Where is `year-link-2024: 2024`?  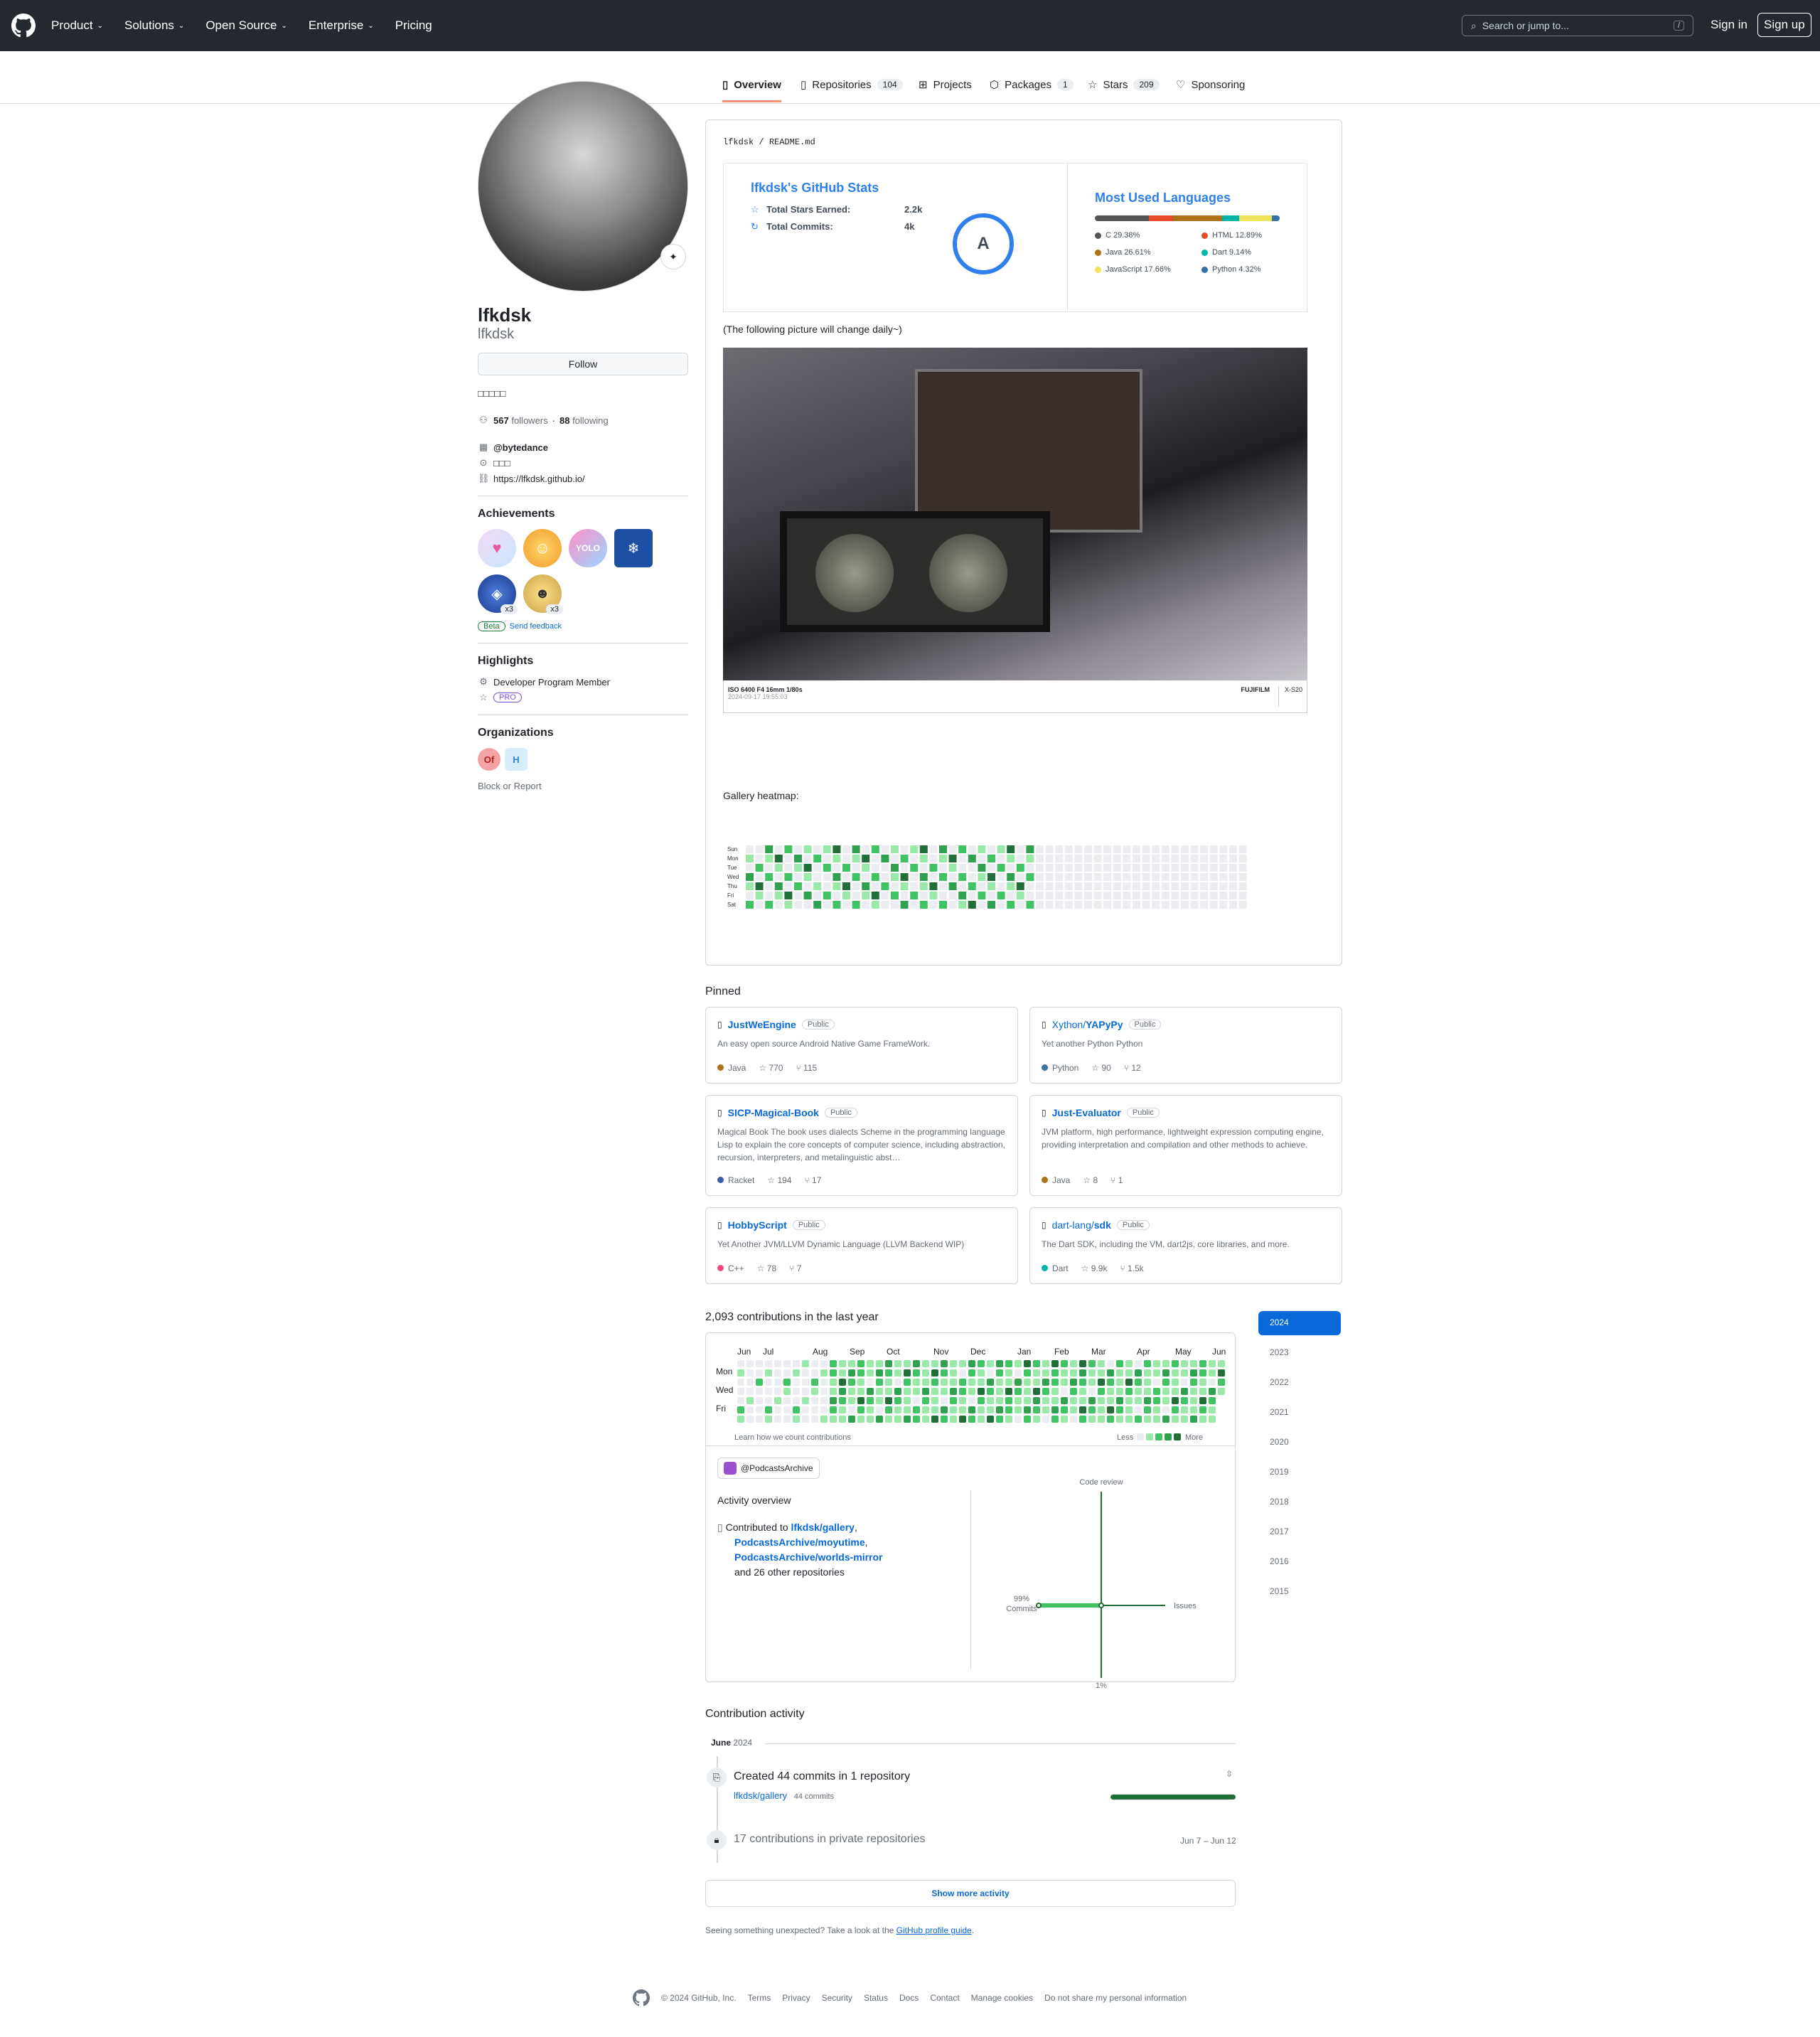
year-link-2024: 2024 is located at coordinates (1299, 1323).